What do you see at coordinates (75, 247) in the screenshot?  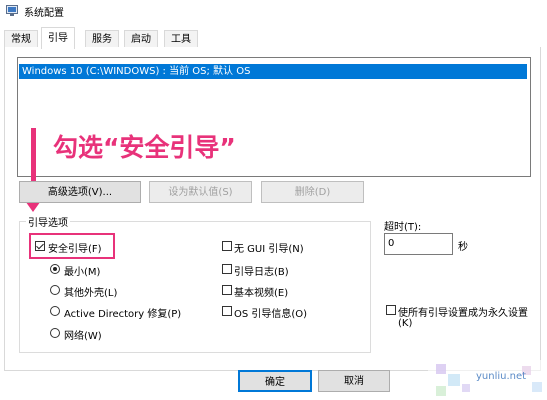 I see `safe-boot-label: 安全引导(F)` at bounding box center [75, 247].